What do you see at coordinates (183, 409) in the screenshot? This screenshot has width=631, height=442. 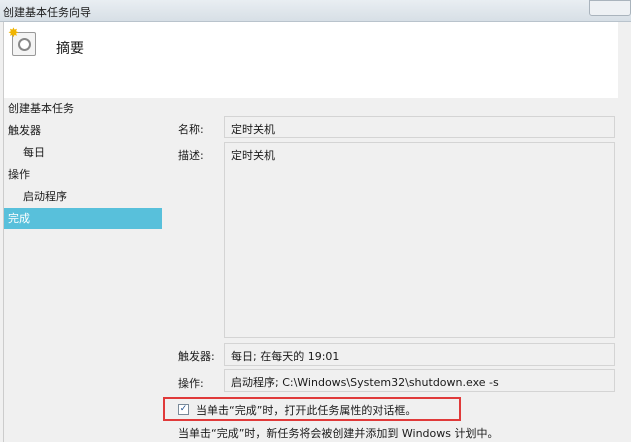 I see `open-properties-checkbox: ✓` at bounding box center [183, 409].